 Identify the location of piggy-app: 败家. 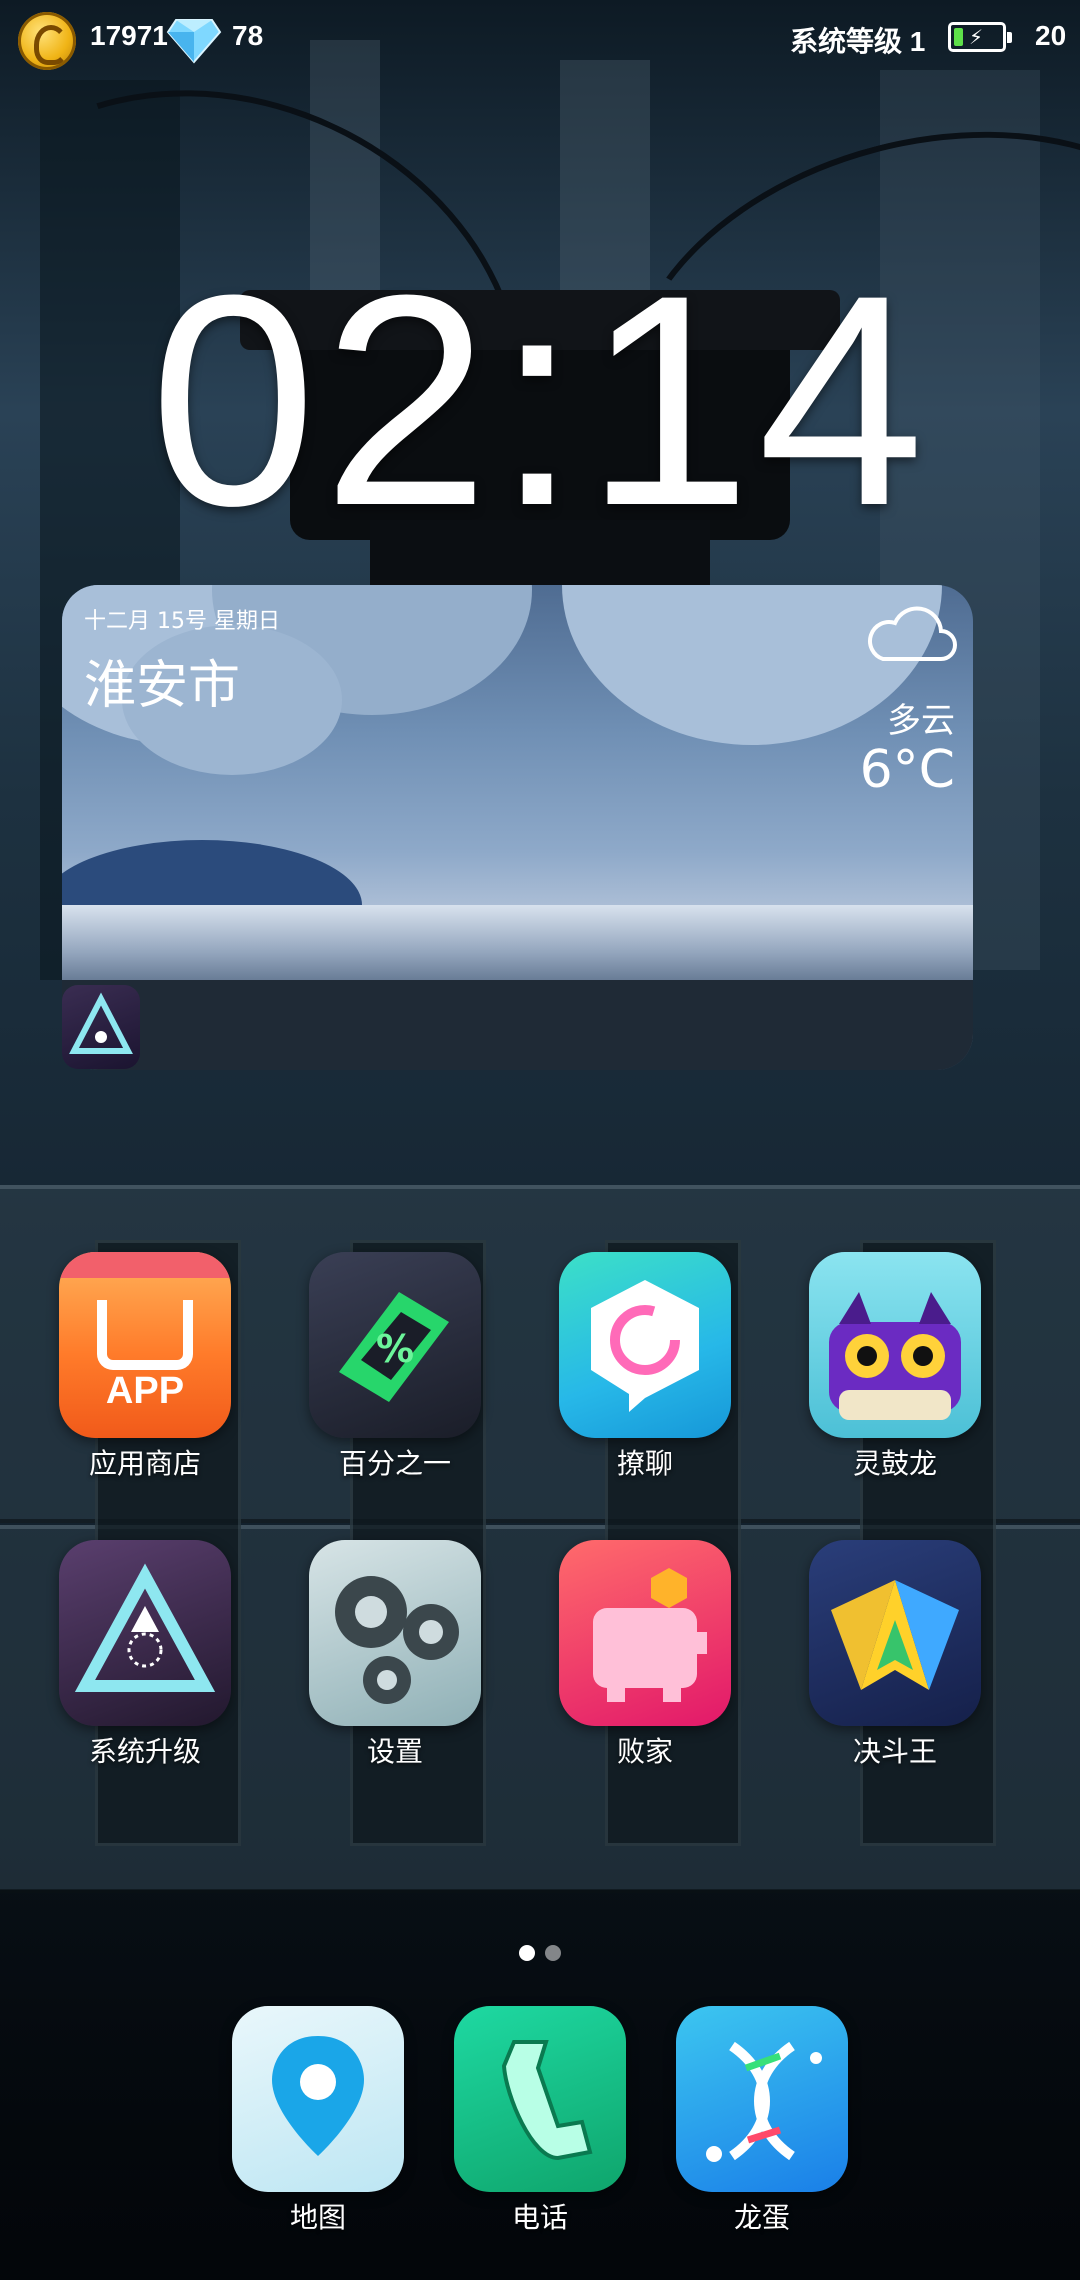
(645, 1655).